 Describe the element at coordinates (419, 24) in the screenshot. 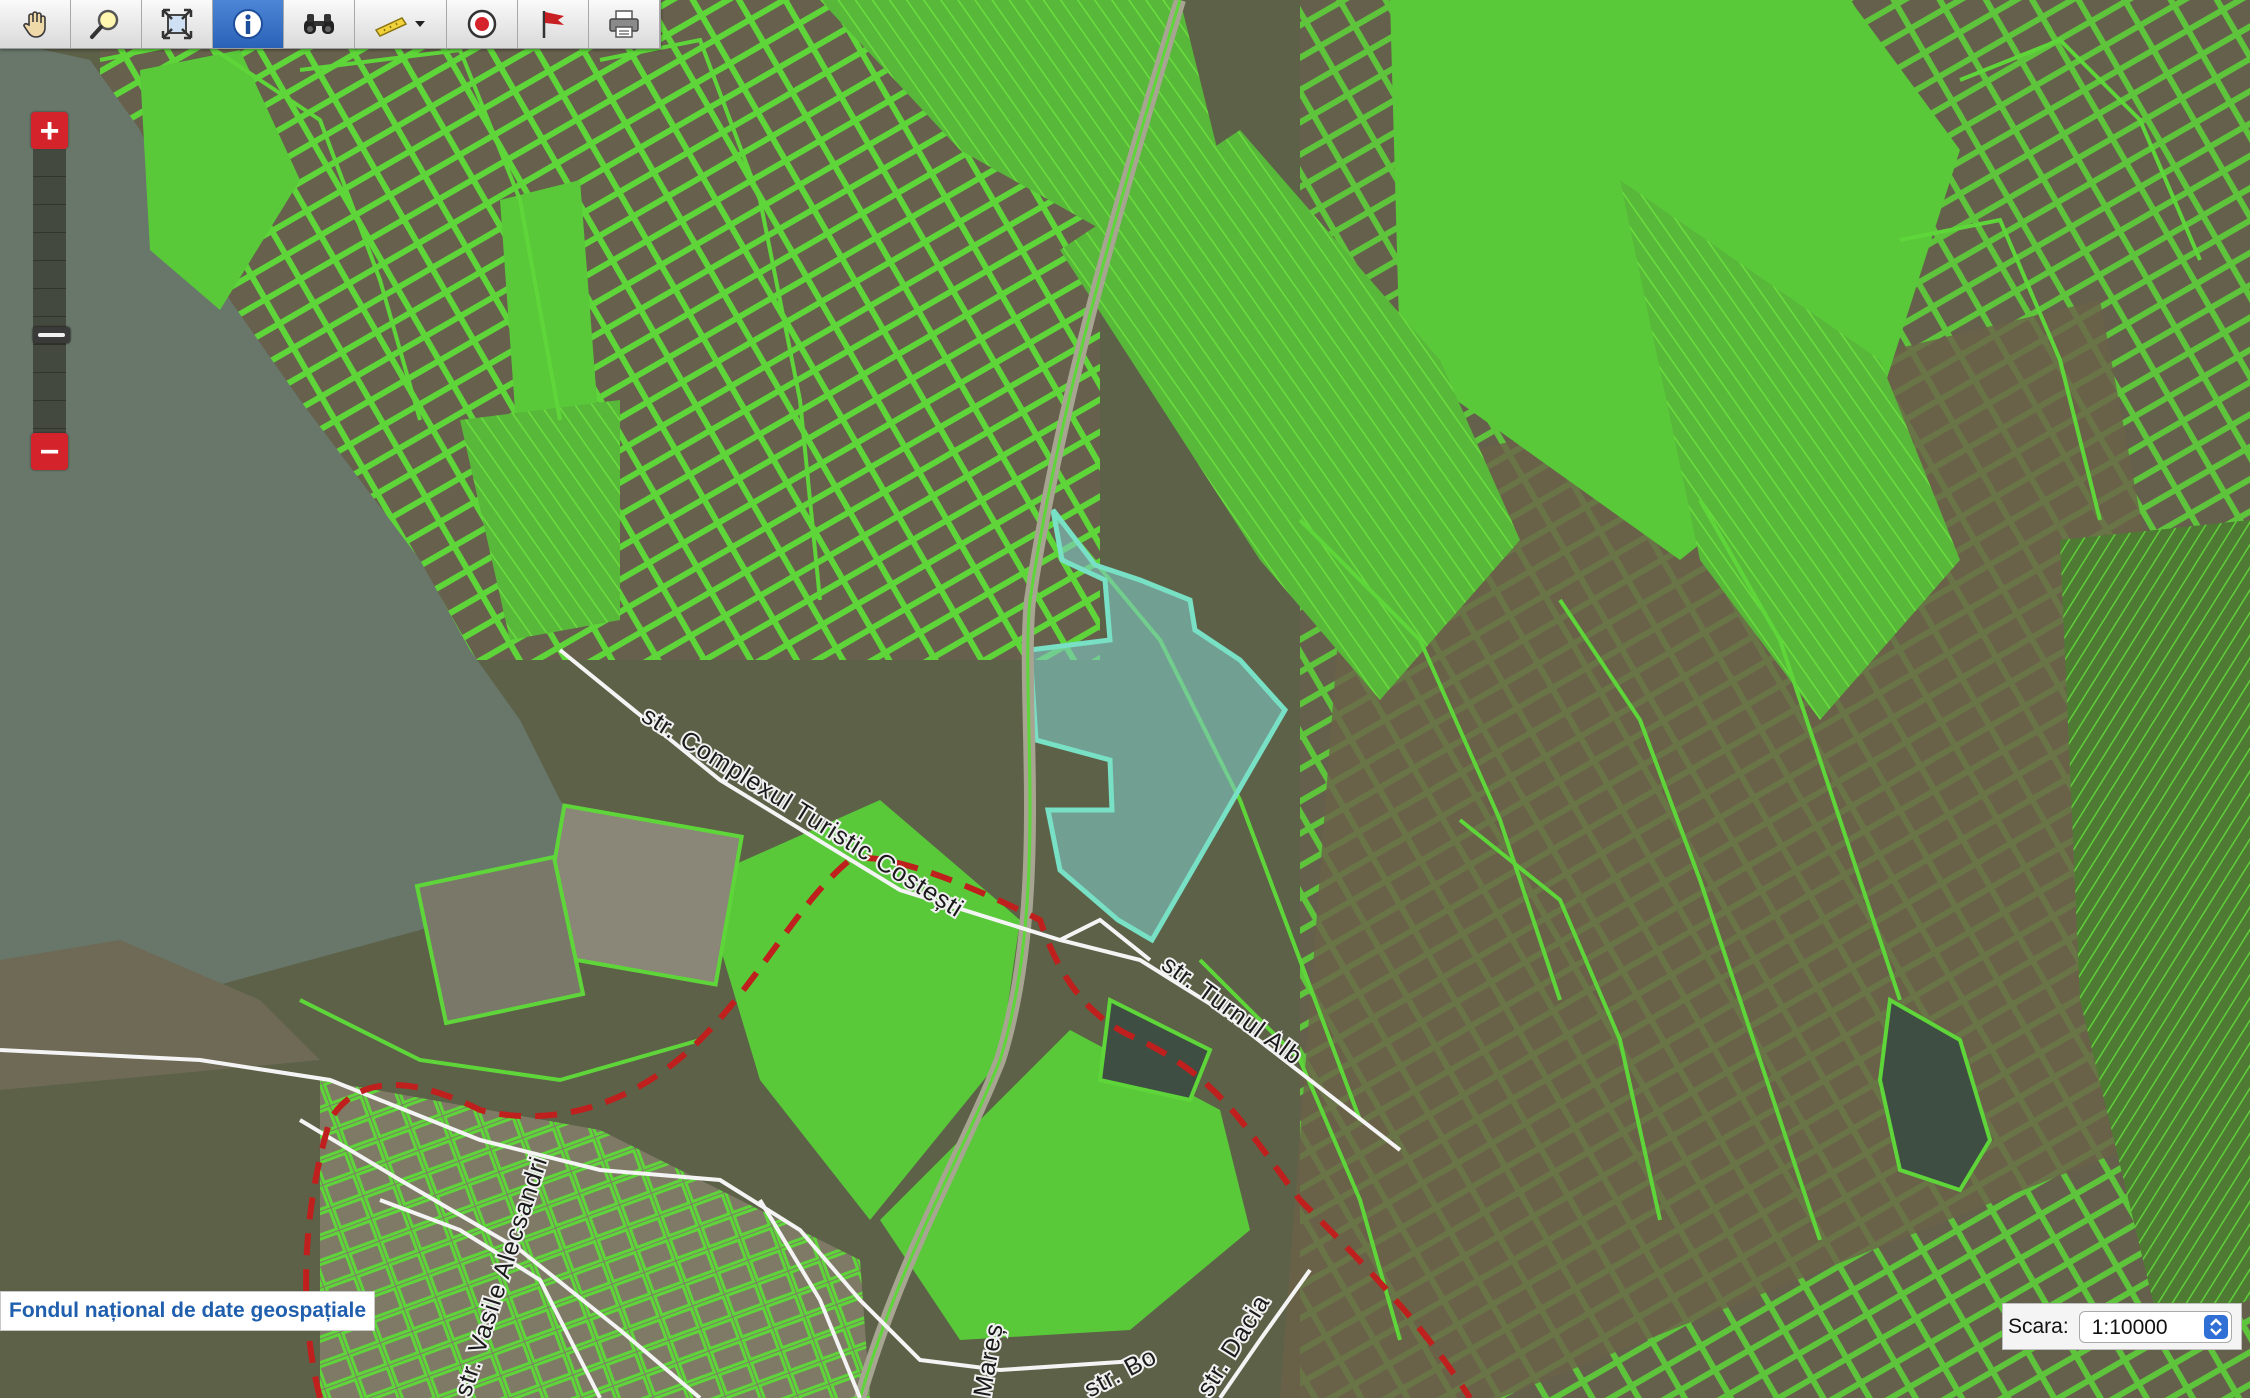

I see `chevron-down-icon` at that location.